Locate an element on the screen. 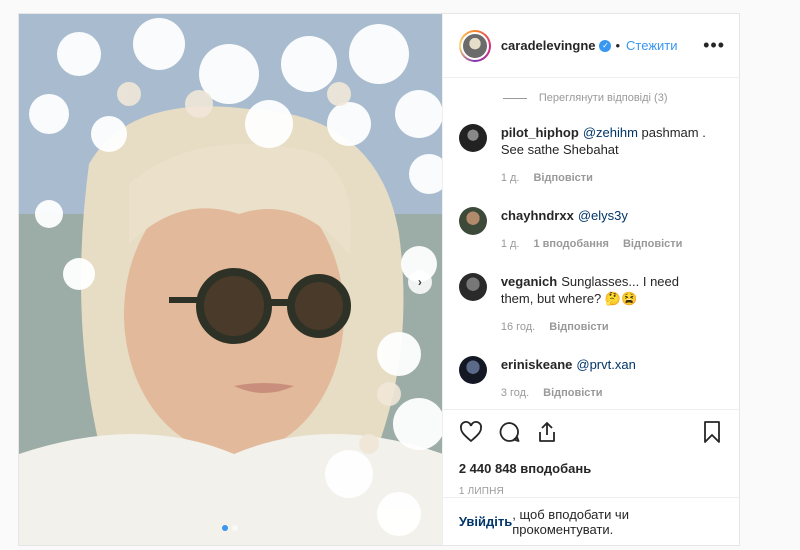 Image resolution: width=800 pixels, height=550 pixels. divider-line is located at coordinates (514, 98).